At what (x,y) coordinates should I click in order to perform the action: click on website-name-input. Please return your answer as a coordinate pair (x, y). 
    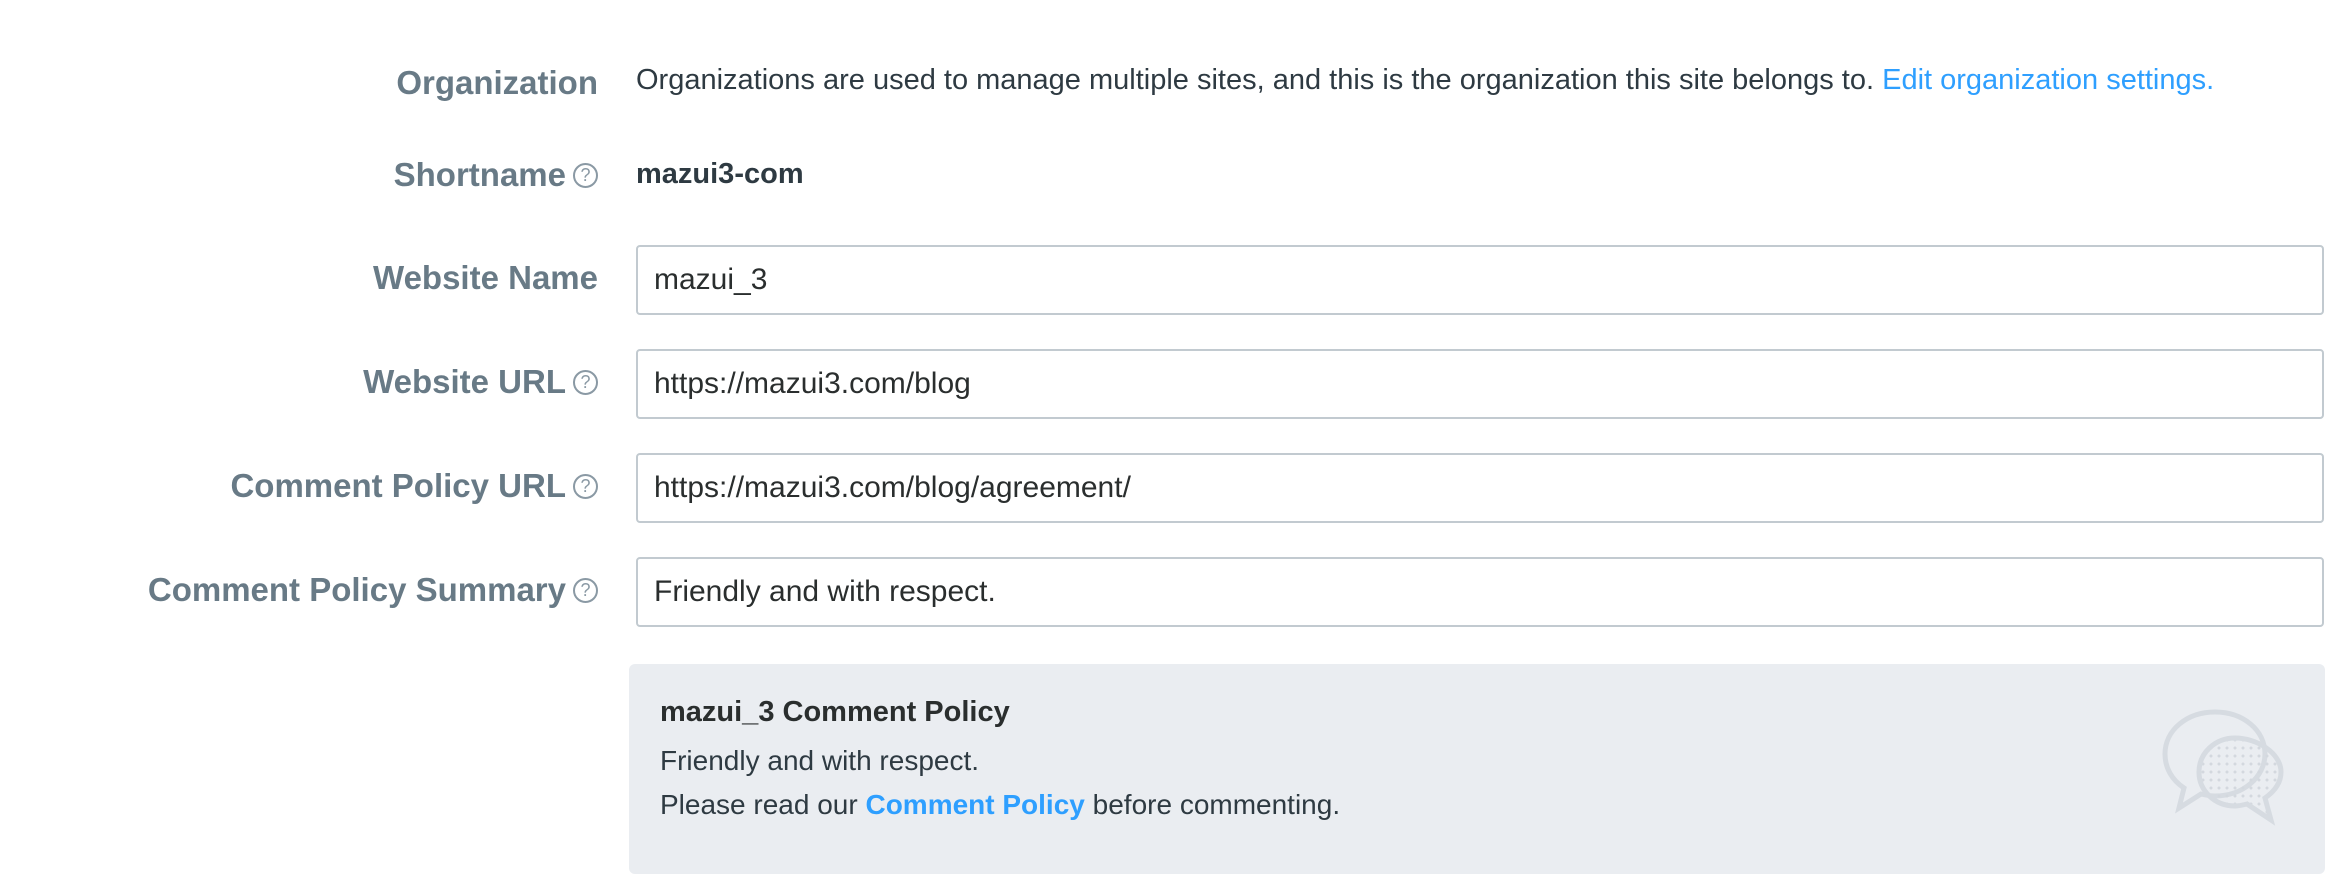
    Looking at the image, I should click on (1480, 280).